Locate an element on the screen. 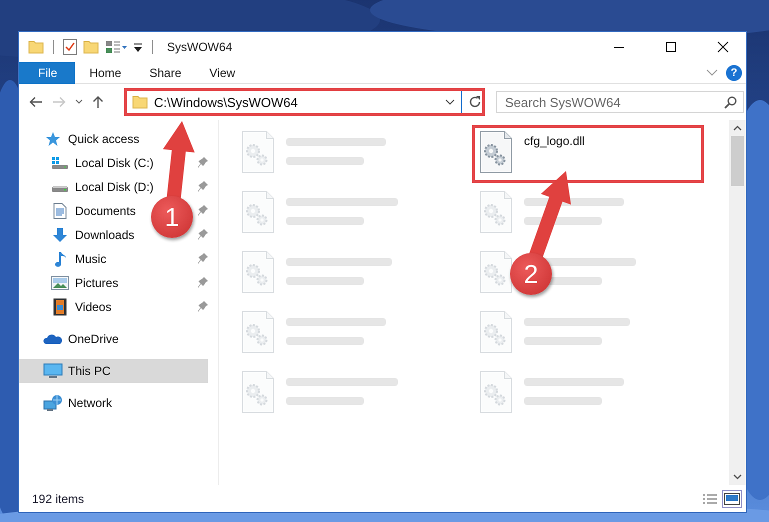 This screenshot has width=769, height=522. nav-item: OneDrive is located at coordinates (113, 339).